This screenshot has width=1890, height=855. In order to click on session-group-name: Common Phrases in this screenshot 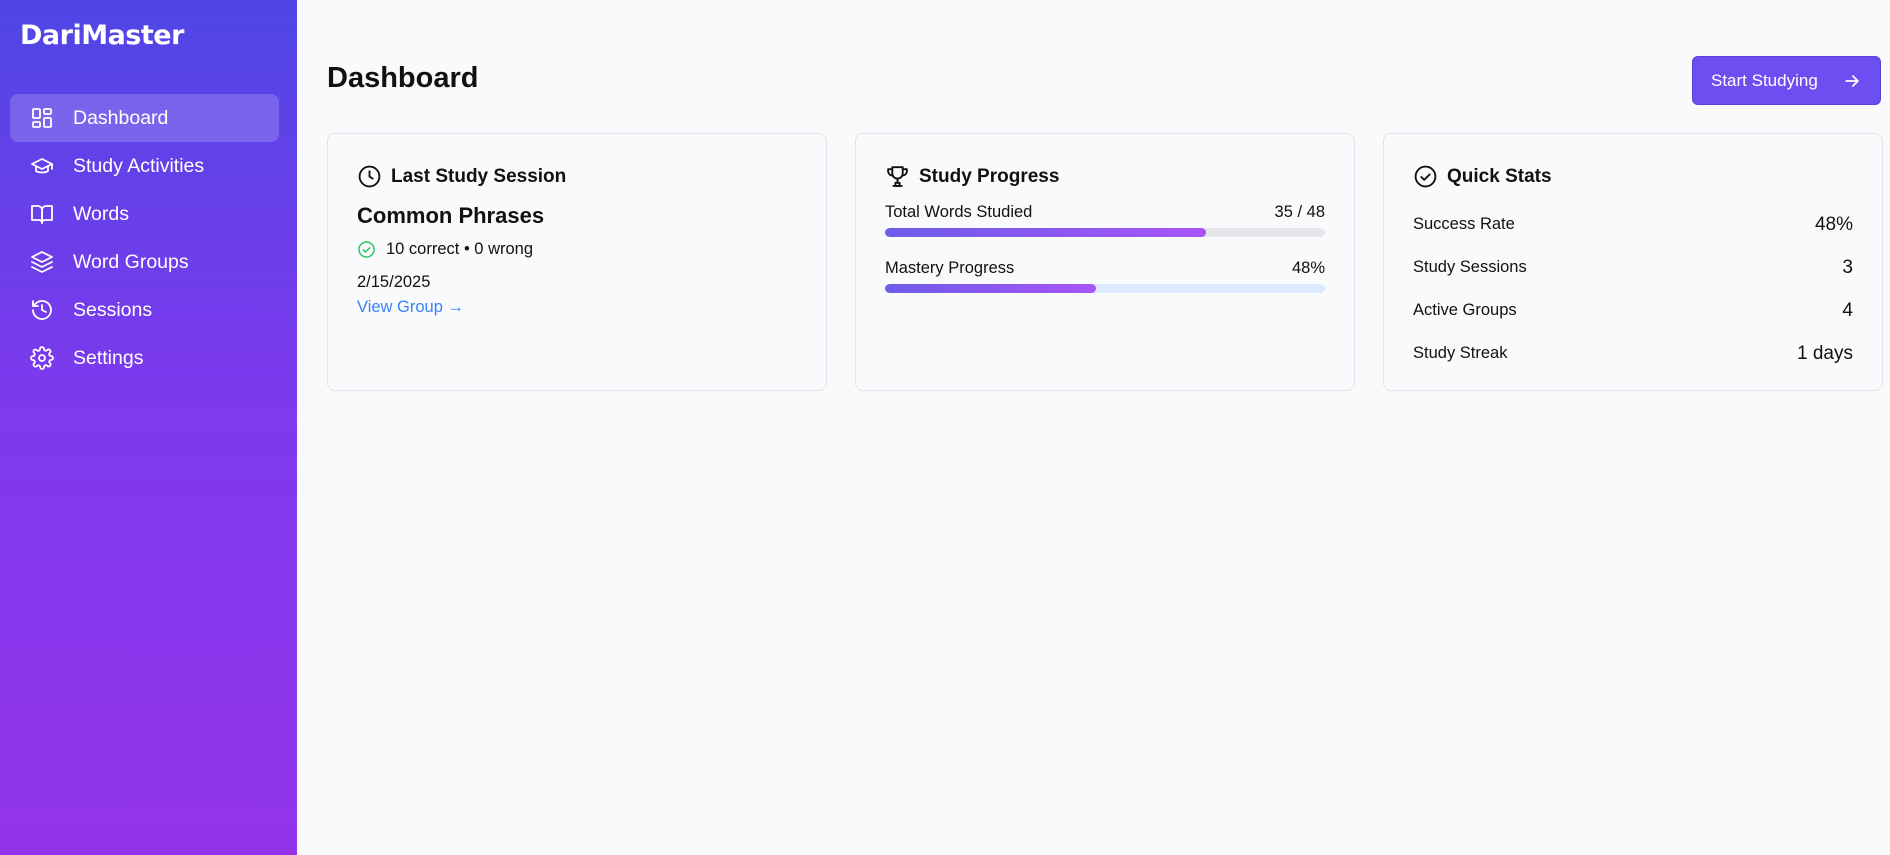, I will do `click(451, 215)`.